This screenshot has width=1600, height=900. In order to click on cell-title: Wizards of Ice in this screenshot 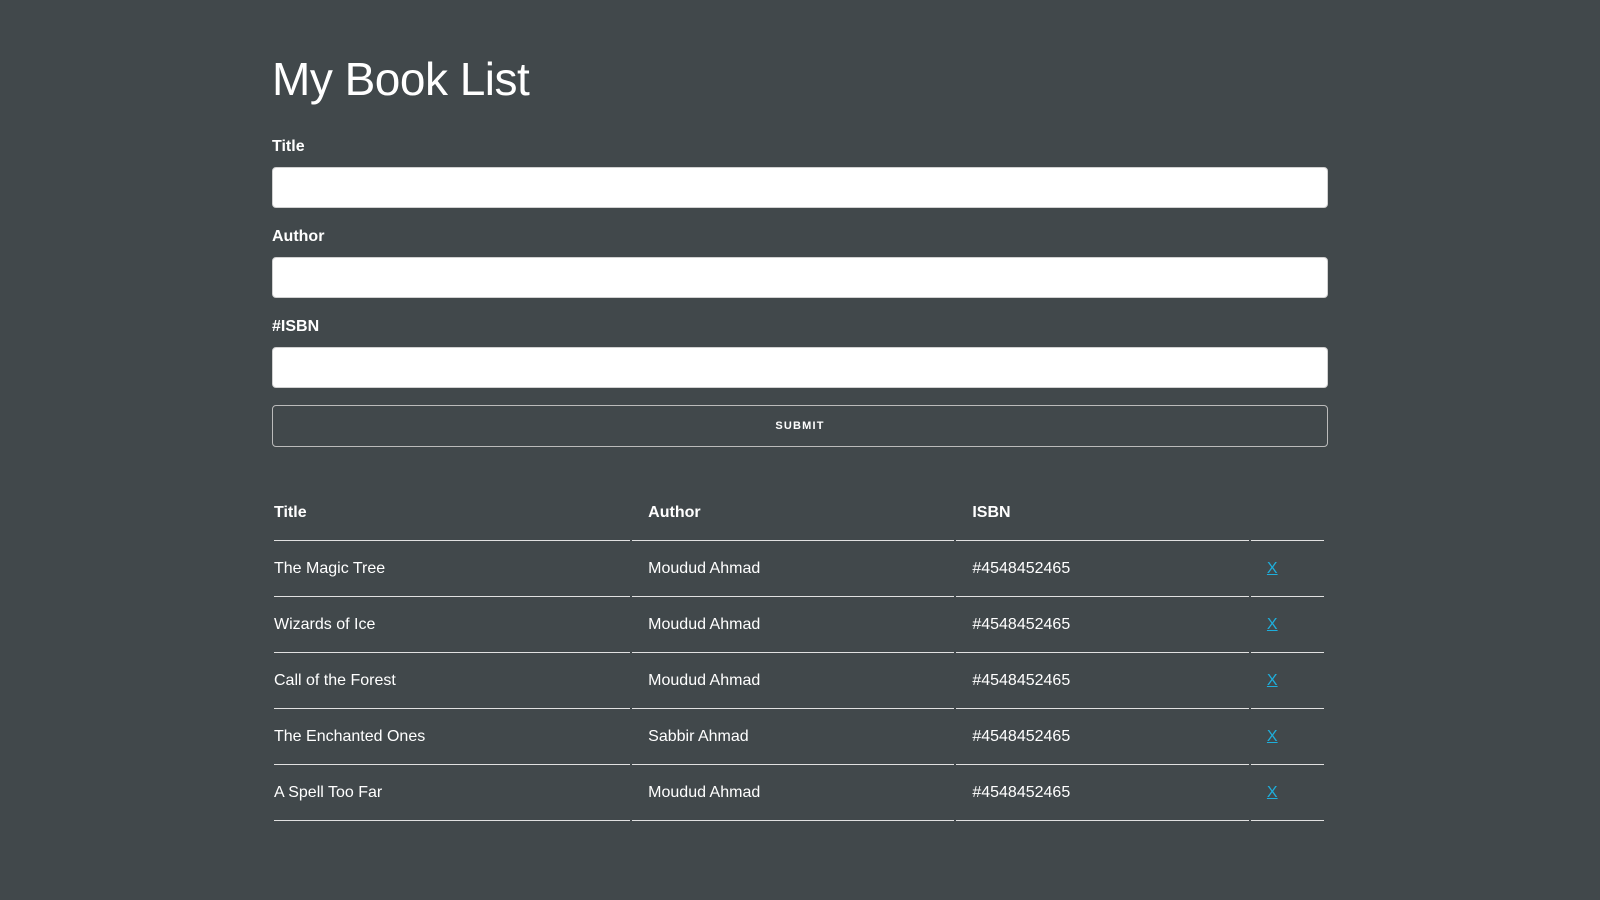, I will do `click(452, 625)`.